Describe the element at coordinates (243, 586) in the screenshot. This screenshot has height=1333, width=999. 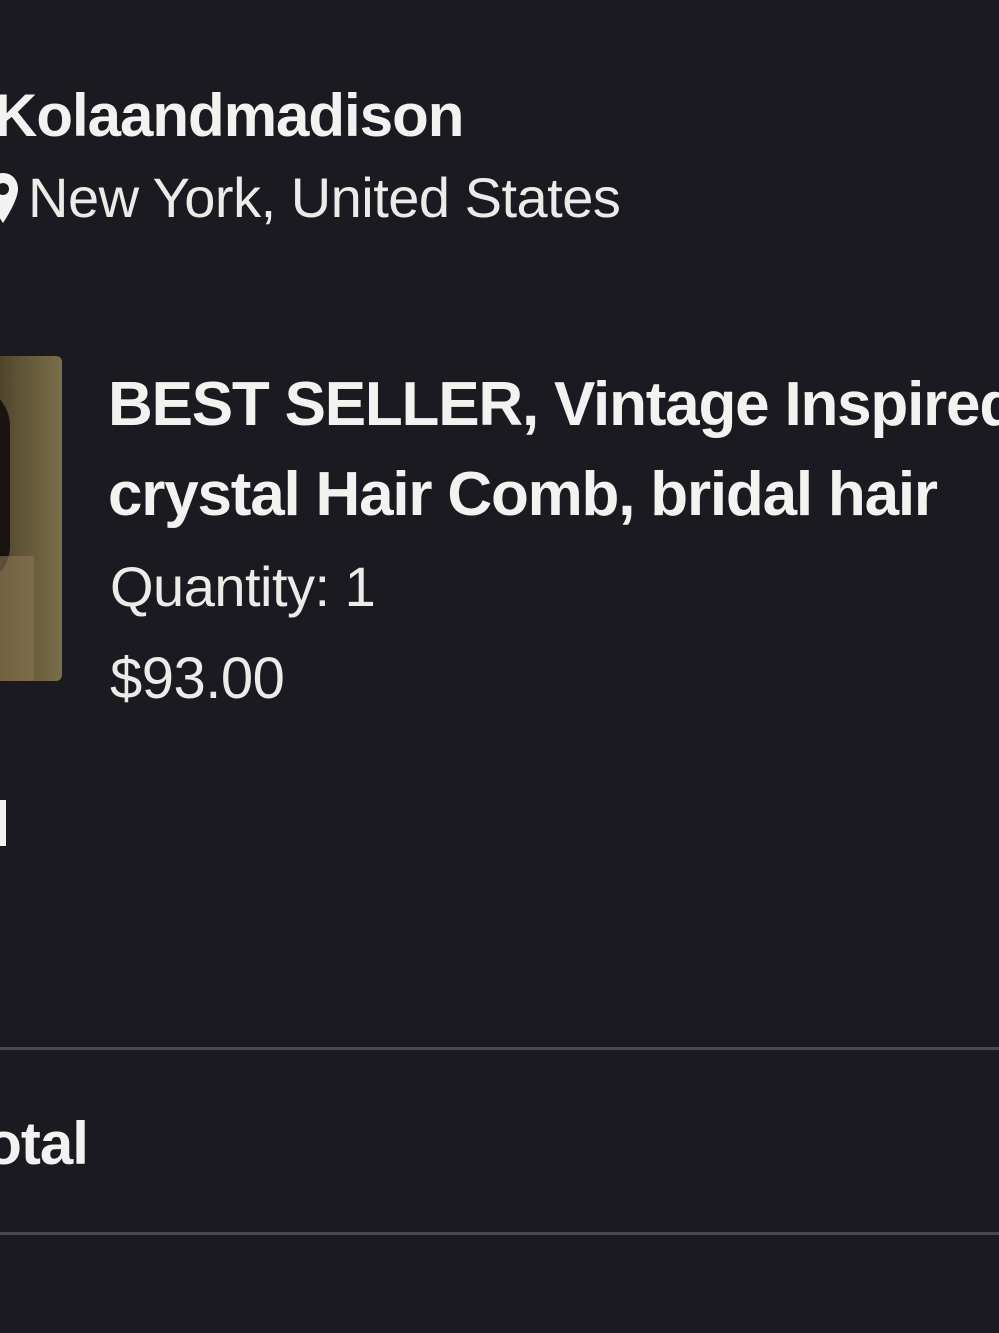
I see `item-quantity: Quantity: 1` at that location.